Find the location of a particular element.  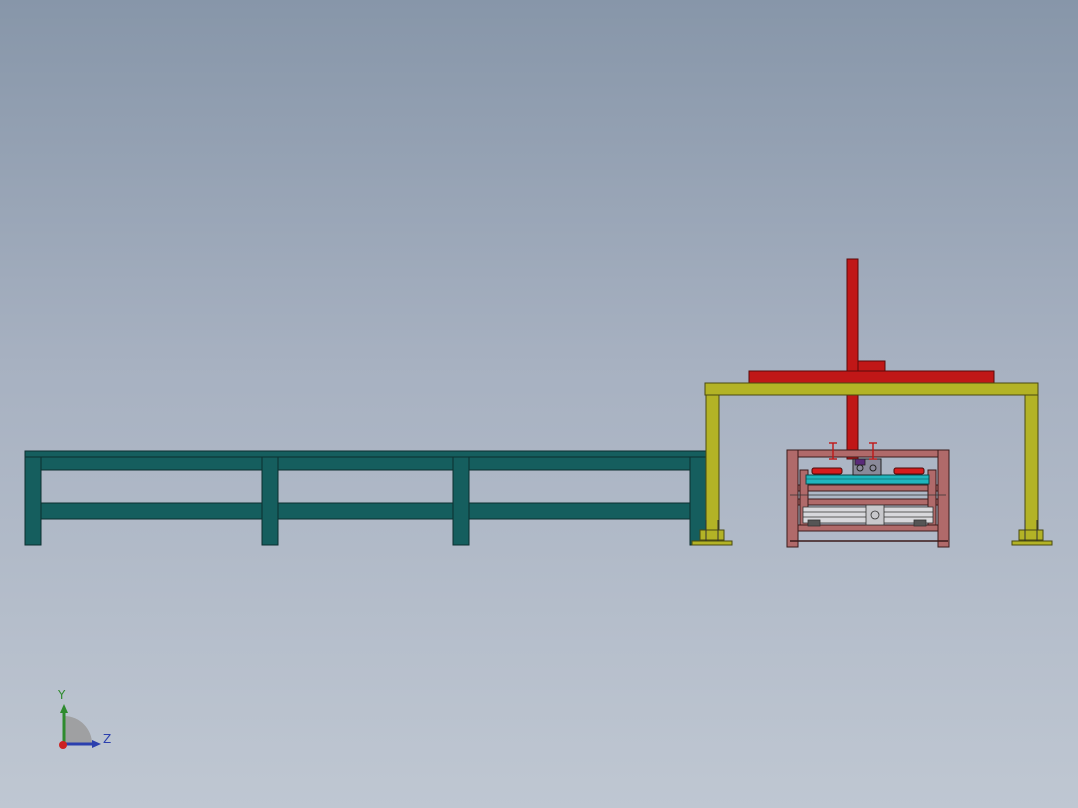

gantry-right-post is located at coordinates (1031, 462).